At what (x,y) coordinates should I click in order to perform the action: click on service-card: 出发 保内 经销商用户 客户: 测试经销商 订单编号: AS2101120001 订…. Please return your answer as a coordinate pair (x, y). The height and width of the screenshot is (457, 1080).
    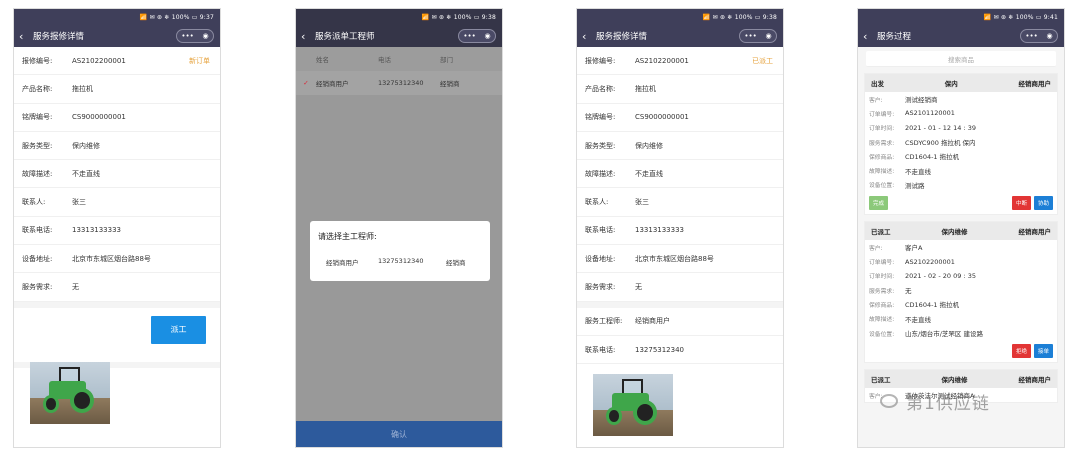
    Looking at the image, I should click on (961, 144).